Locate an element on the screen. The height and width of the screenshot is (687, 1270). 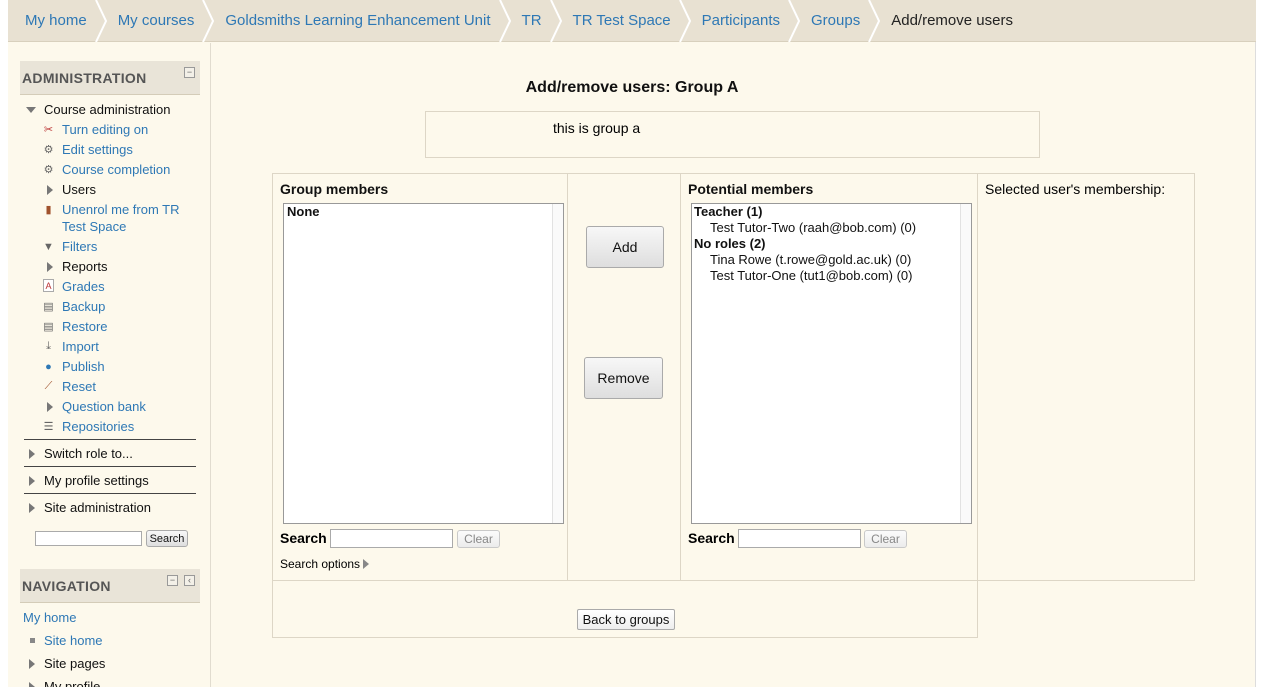
door-icon: ▮ is located at coordinates (48, 210).